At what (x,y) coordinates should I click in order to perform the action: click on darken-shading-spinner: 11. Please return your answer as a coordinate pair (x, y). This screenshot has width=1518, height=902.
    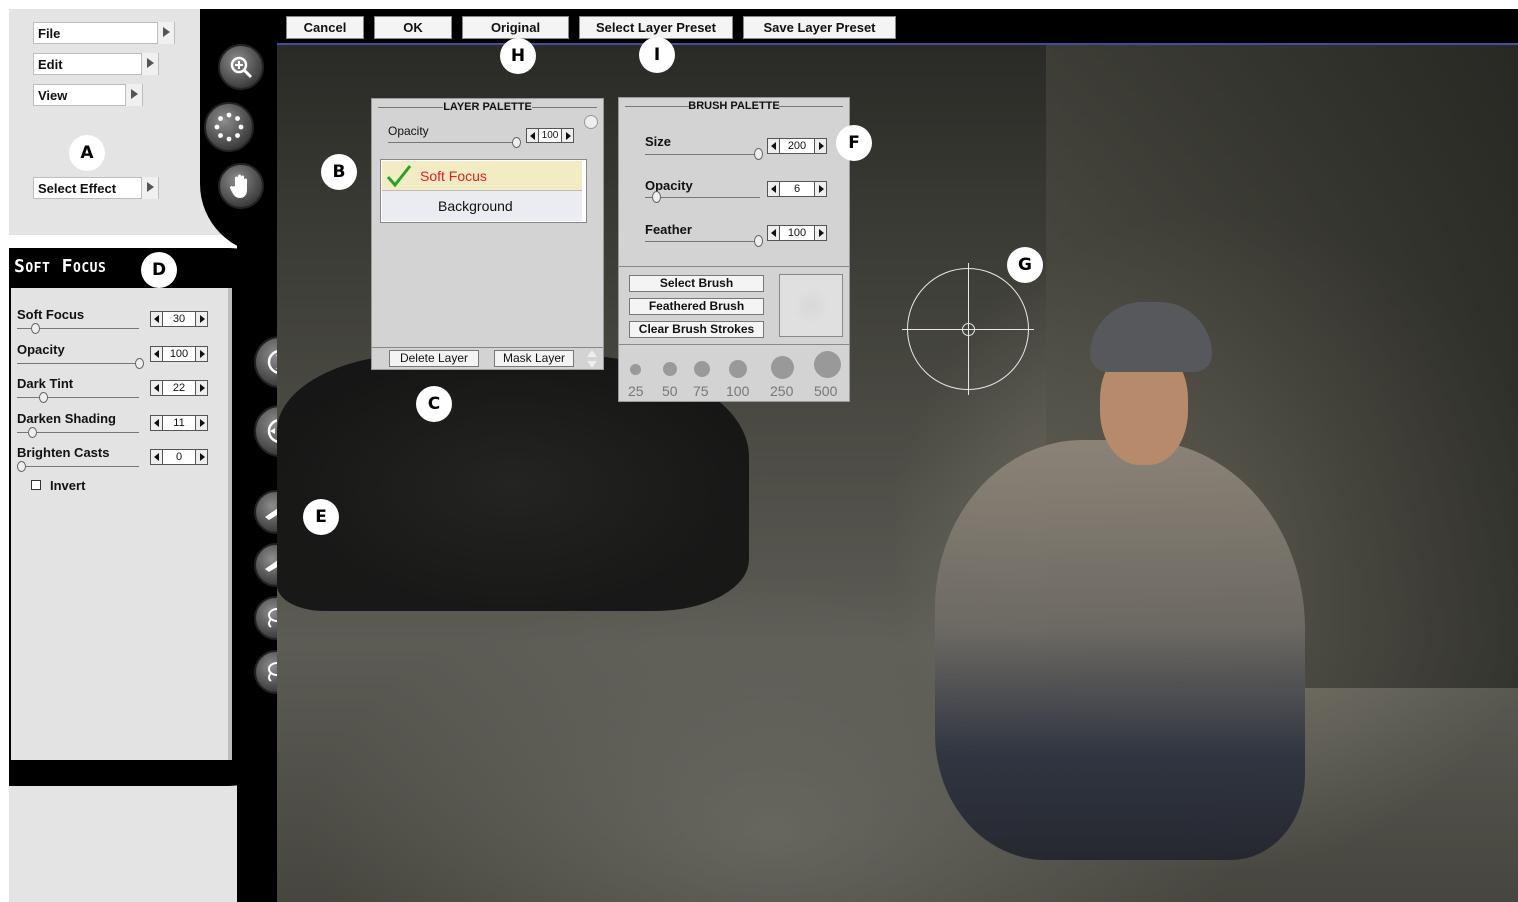
    Looking at the image, I should click on (179, 423).